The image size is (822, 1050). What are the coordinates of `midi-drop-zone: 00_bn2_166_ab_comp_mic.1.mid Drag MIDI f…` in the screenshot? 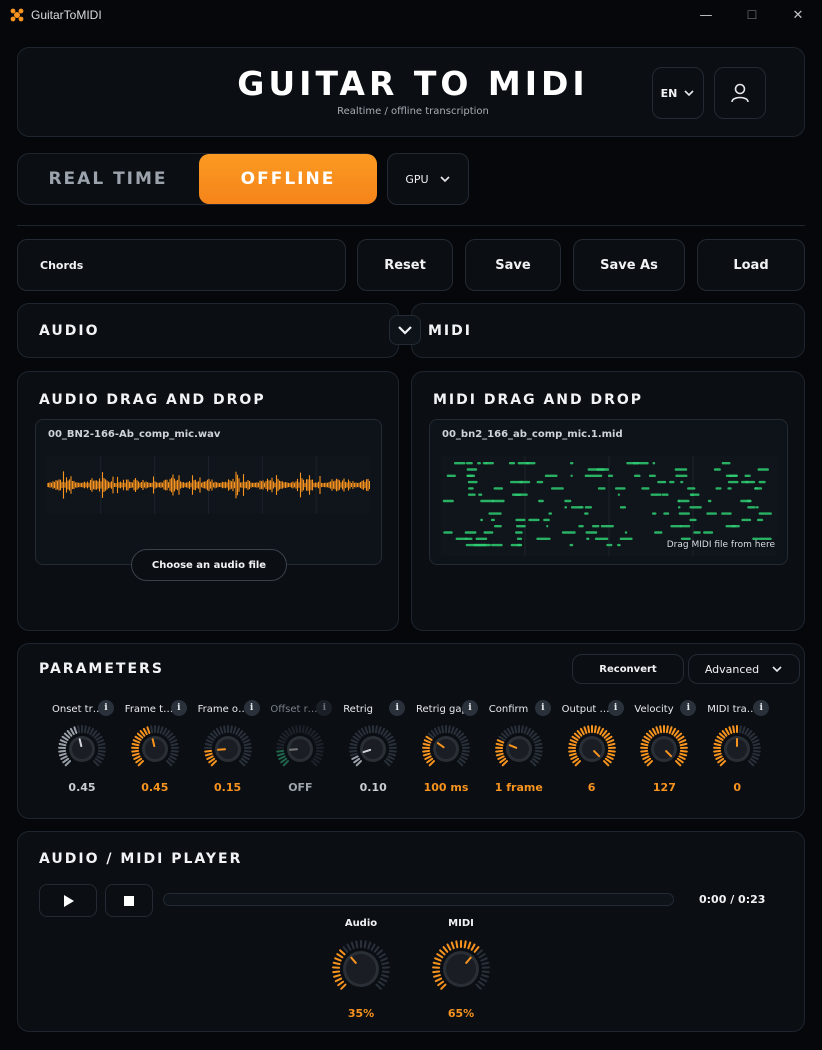 It's located at (608, 492).